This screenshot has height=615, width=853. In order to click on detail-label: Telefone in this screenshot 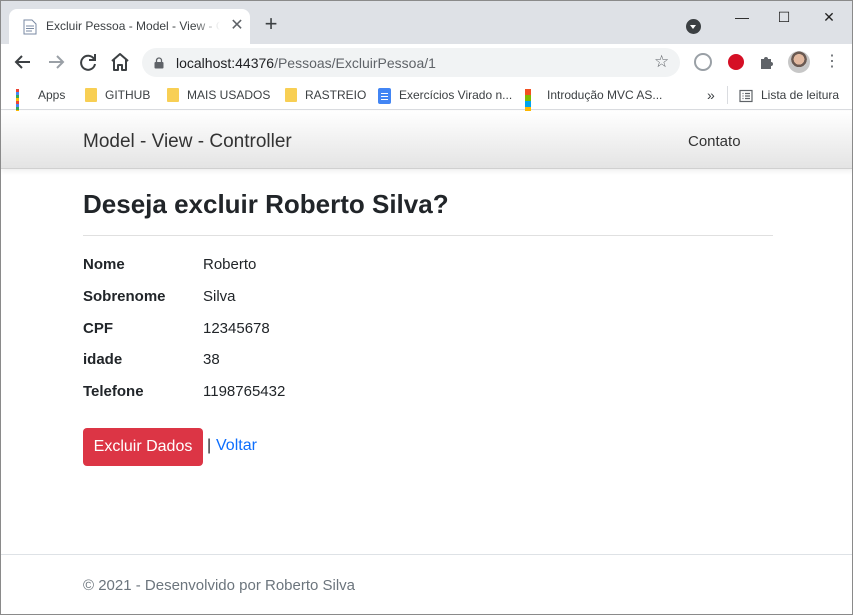, I will do `click(113, 391)`.